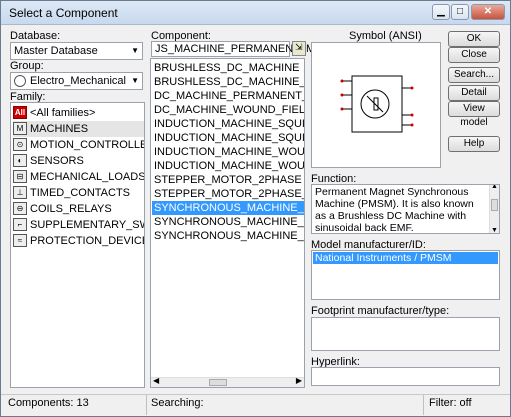 Image resolution: width=511 pixels, height=417 pixels. I want to click on component-search-input: JS_MACHINE_PERMANENT_MAGNET, so click(252, 49).